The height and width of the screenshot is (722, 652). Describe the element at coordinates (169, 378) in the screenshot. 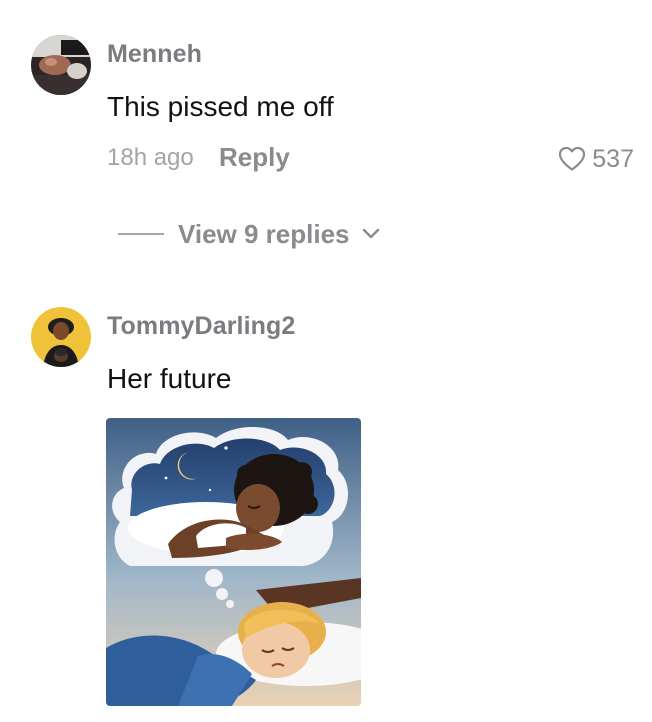

I see `comment-text: Her future` at that location.